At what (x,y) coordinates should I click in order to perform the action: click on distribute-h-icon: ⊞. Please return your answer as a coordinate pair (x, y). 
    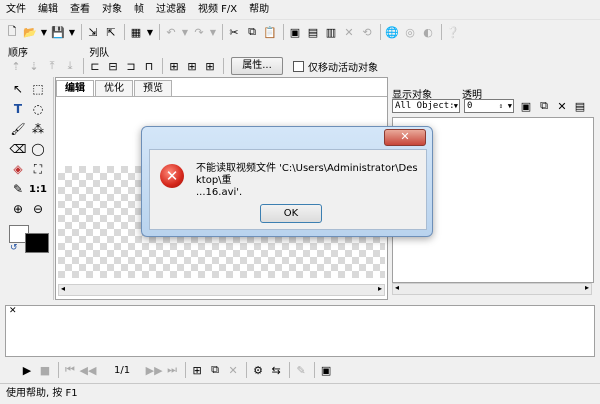
    Looking at the image, I should click on (174, 66).